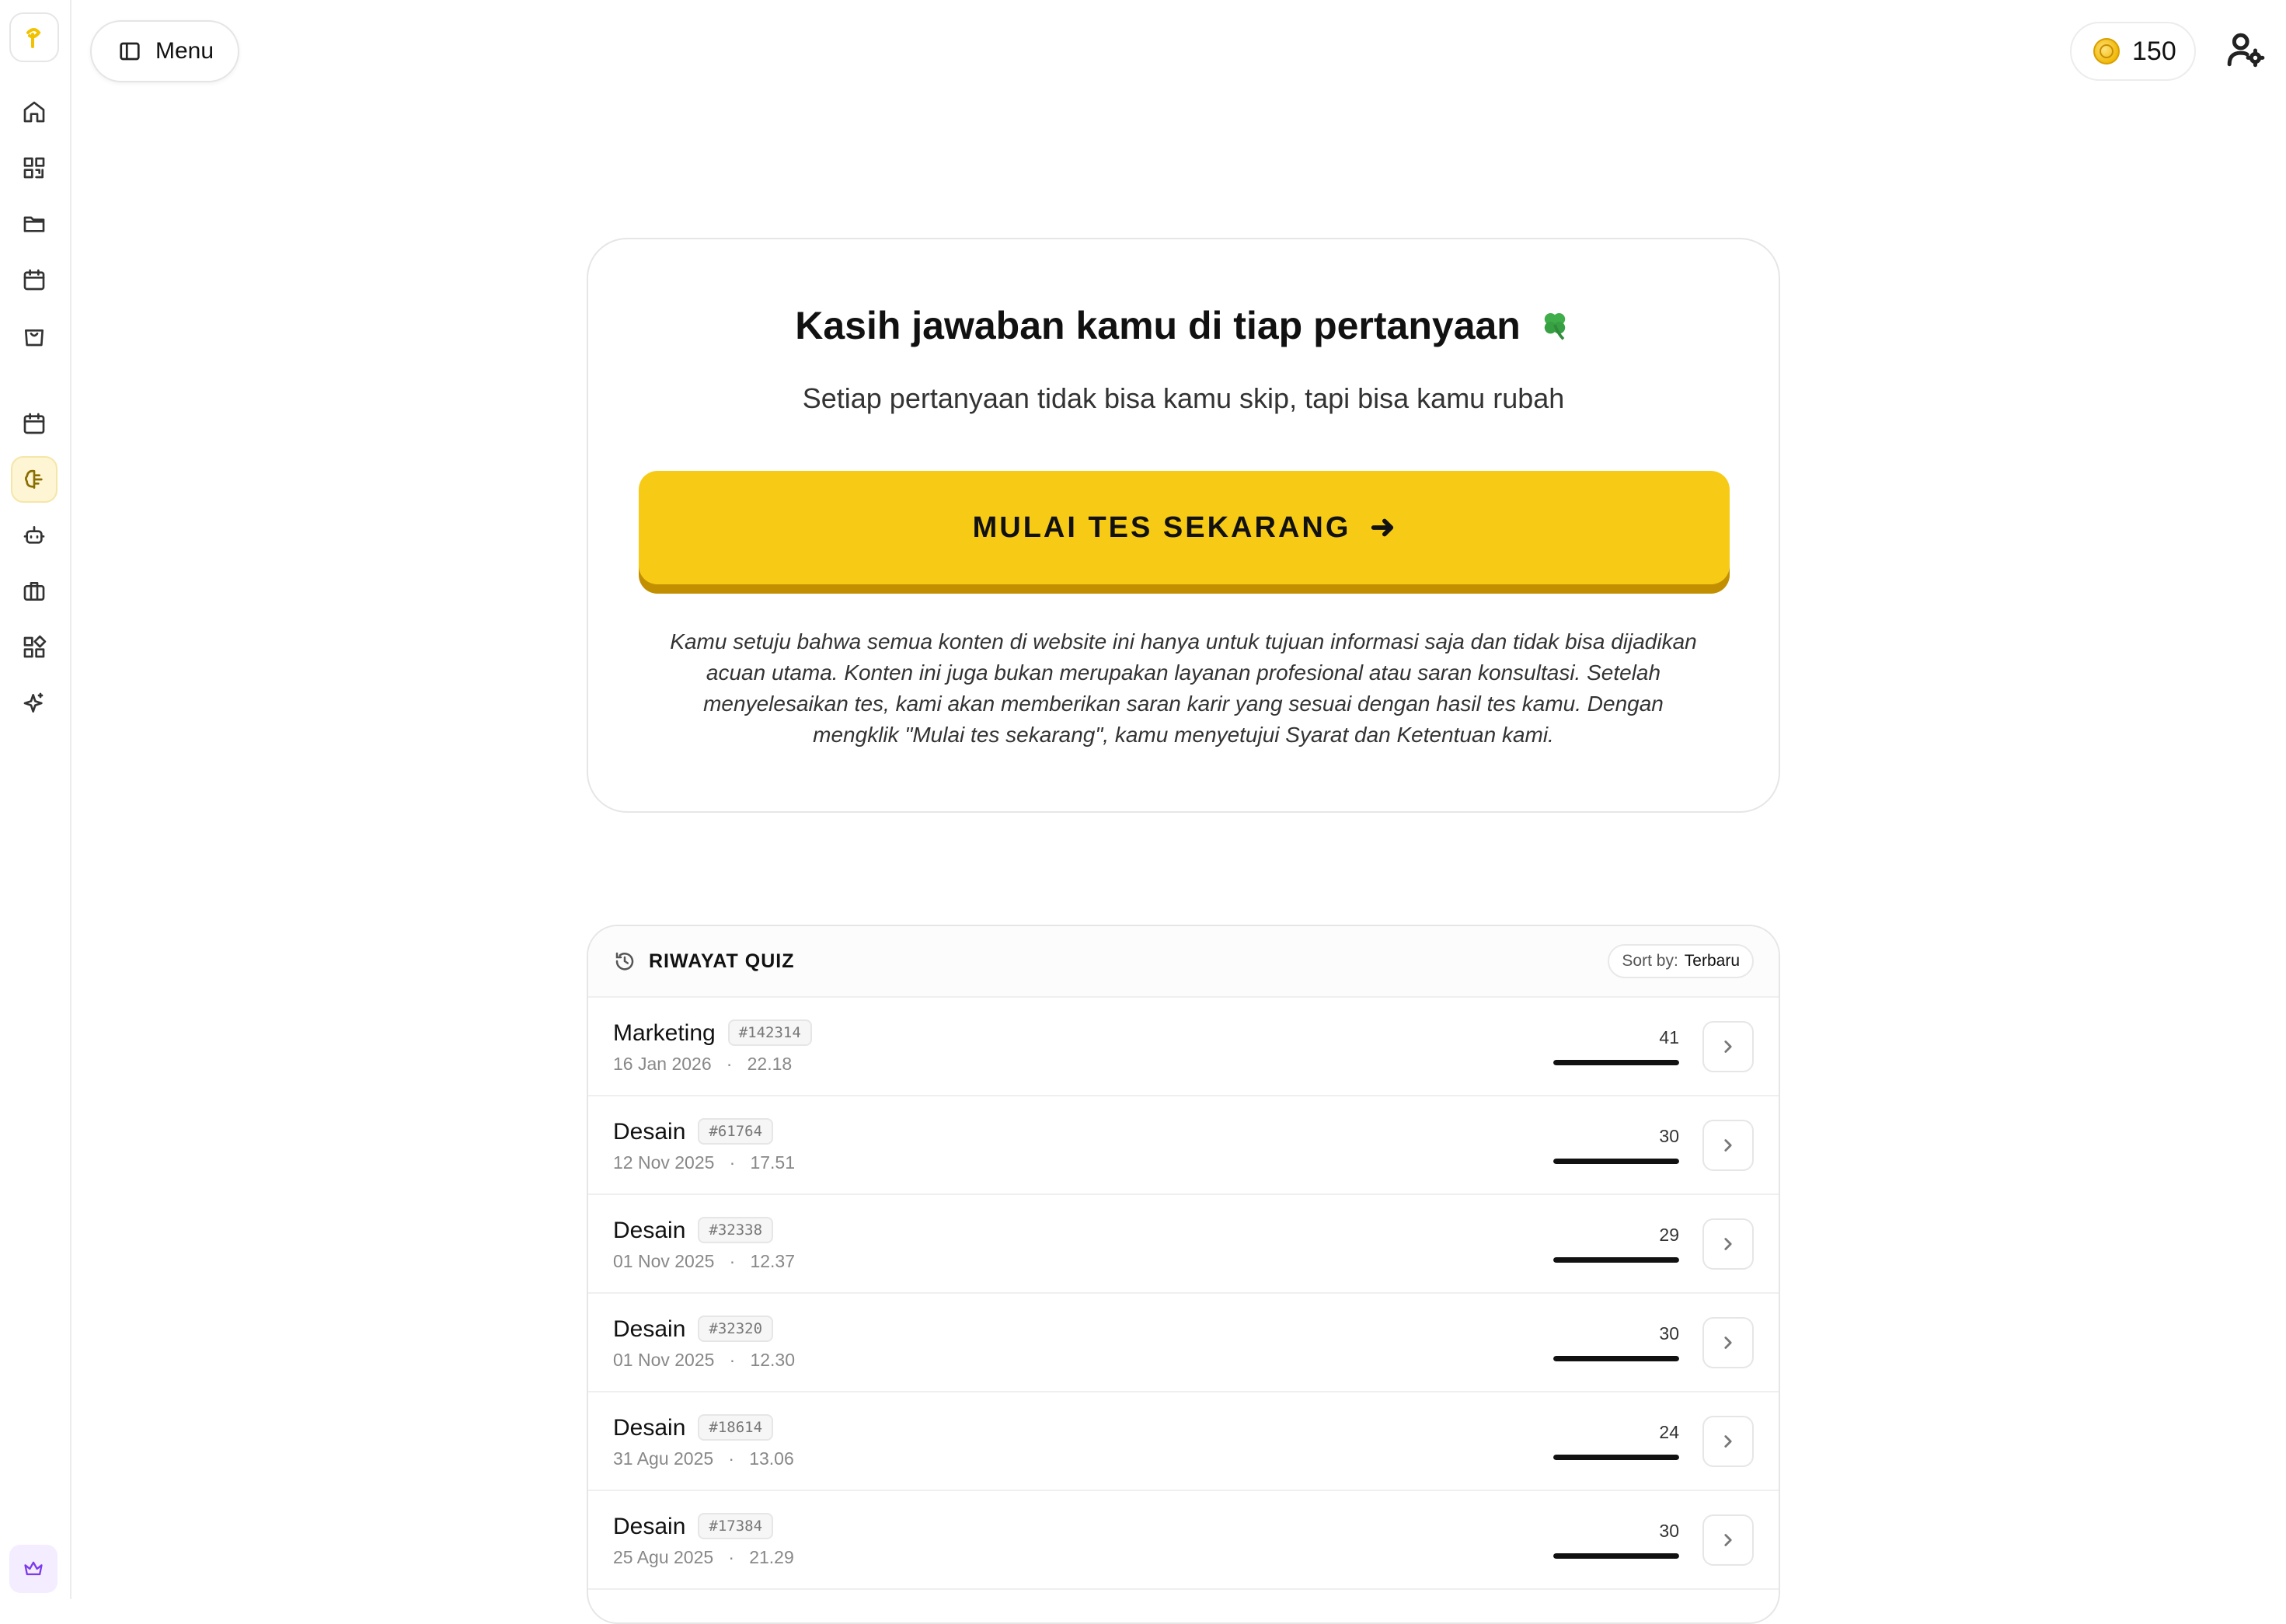 This screenshot has height=1624, width=2286. I want to click on history-row: Desain #32320 01 Nov 2025 · 12.30 30, so click(1184, 1343).